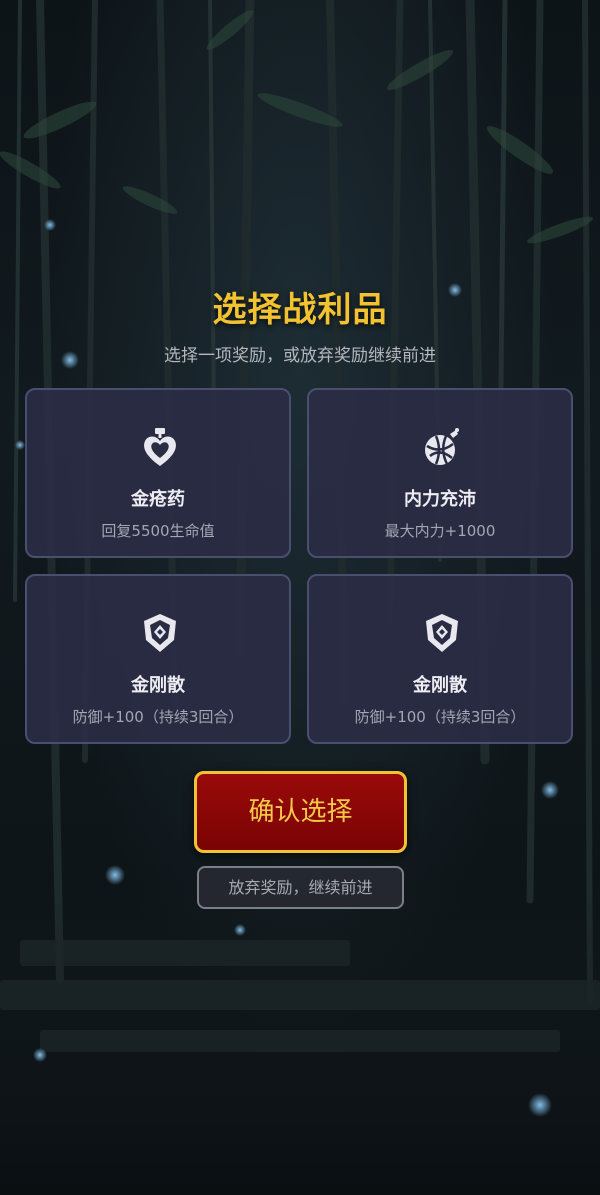  I want to click on page-title: 选择战利品, so click(300, 310).